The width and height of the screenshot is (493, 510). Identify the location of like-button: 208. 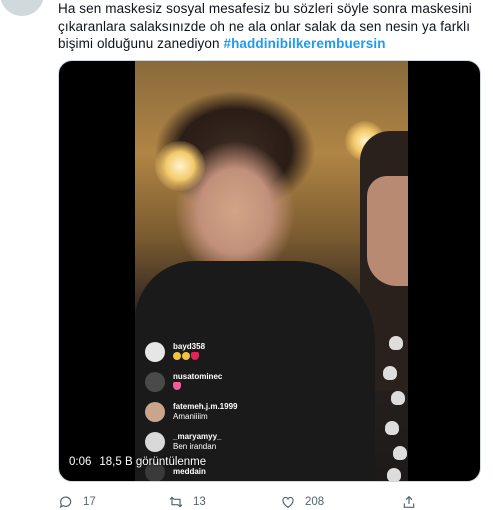
(302, 502).